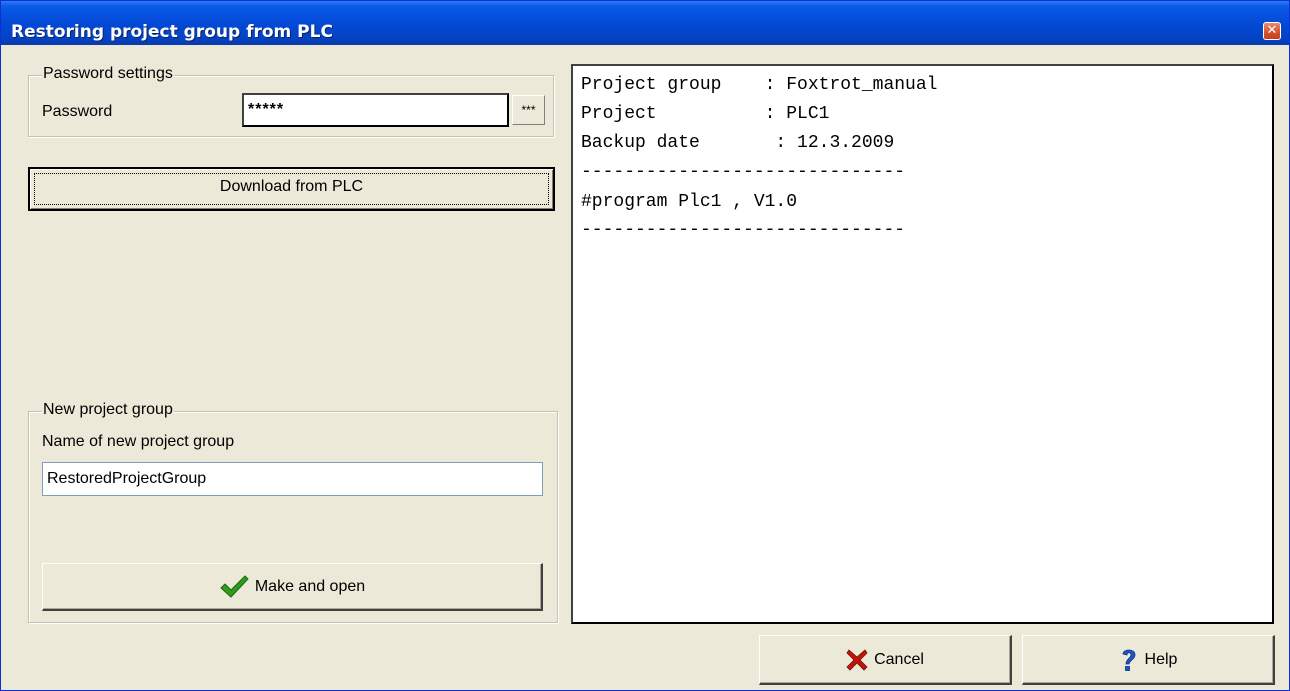 The height and width of the screenshot is (691, 1290). I want to click on close-button: ✕, so click(1272, 31).